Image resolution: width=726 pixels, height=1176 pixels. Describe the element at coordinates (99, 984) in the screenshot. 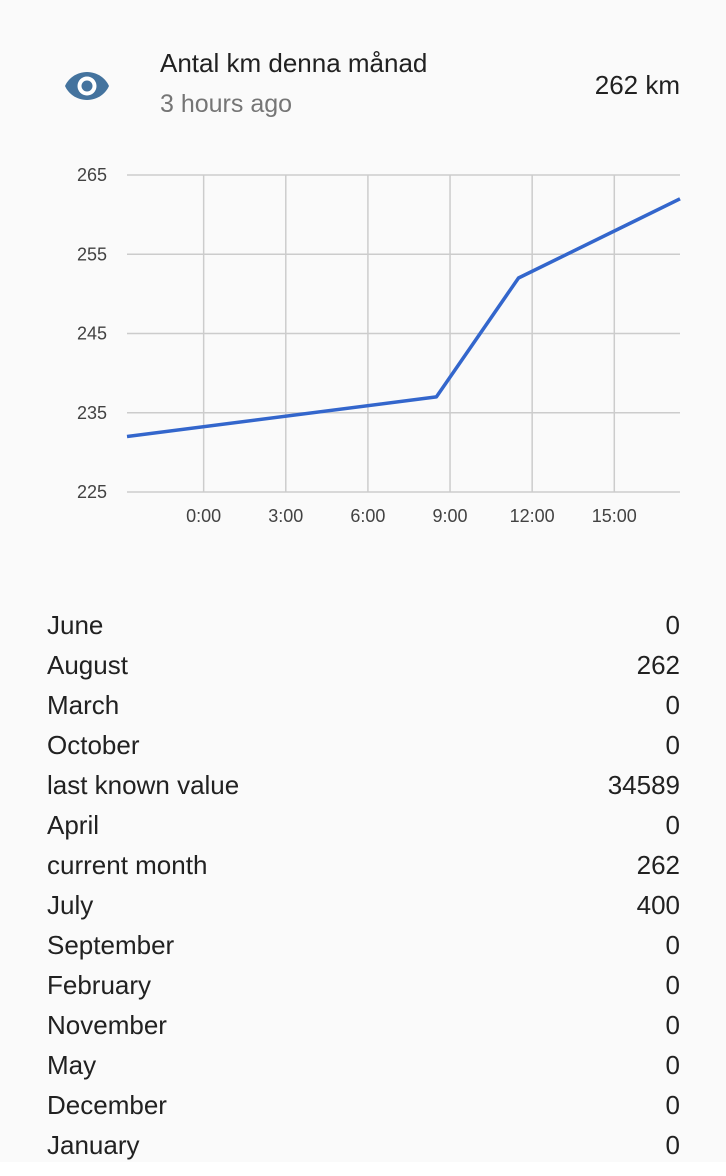

I see `attribute-key: February` at that location.